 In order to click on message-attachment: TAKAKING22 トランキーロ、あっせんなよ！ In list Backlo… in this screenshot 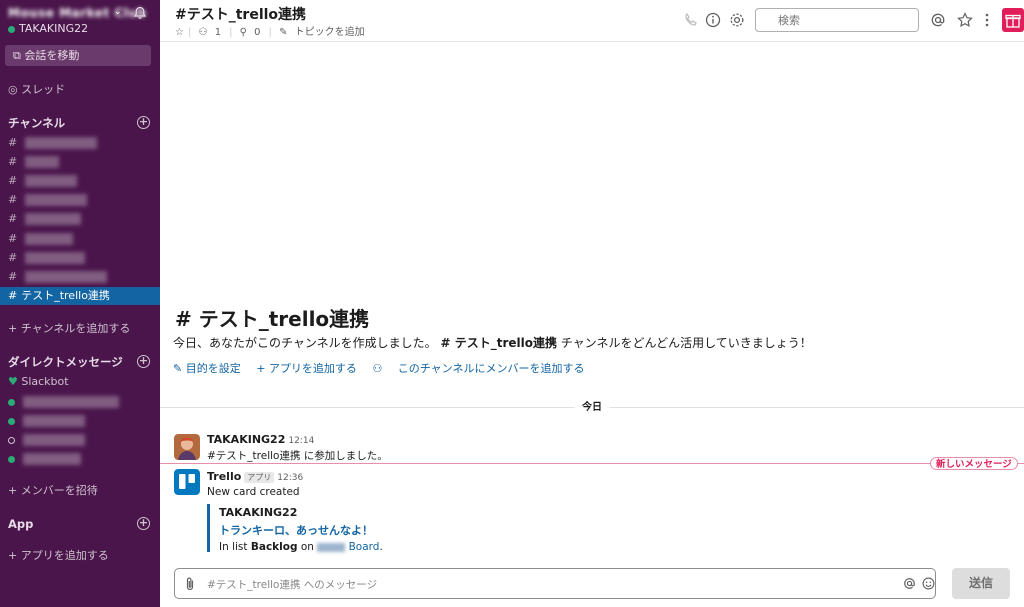, I will do `click(357, 528)`.